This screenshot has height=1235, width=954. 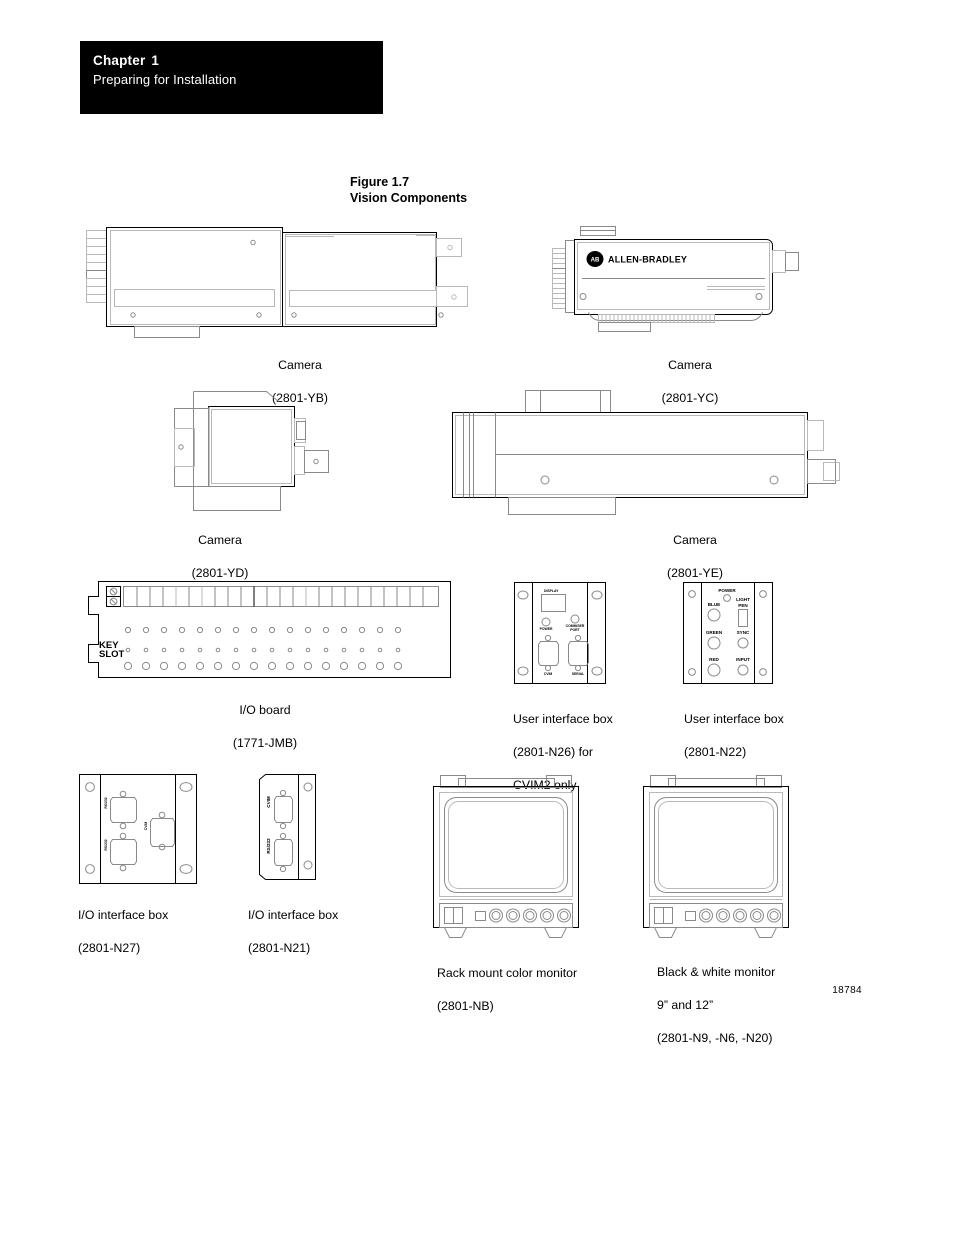 I want to click on panel-label-green: GREEN, so click(x=714, y=632).